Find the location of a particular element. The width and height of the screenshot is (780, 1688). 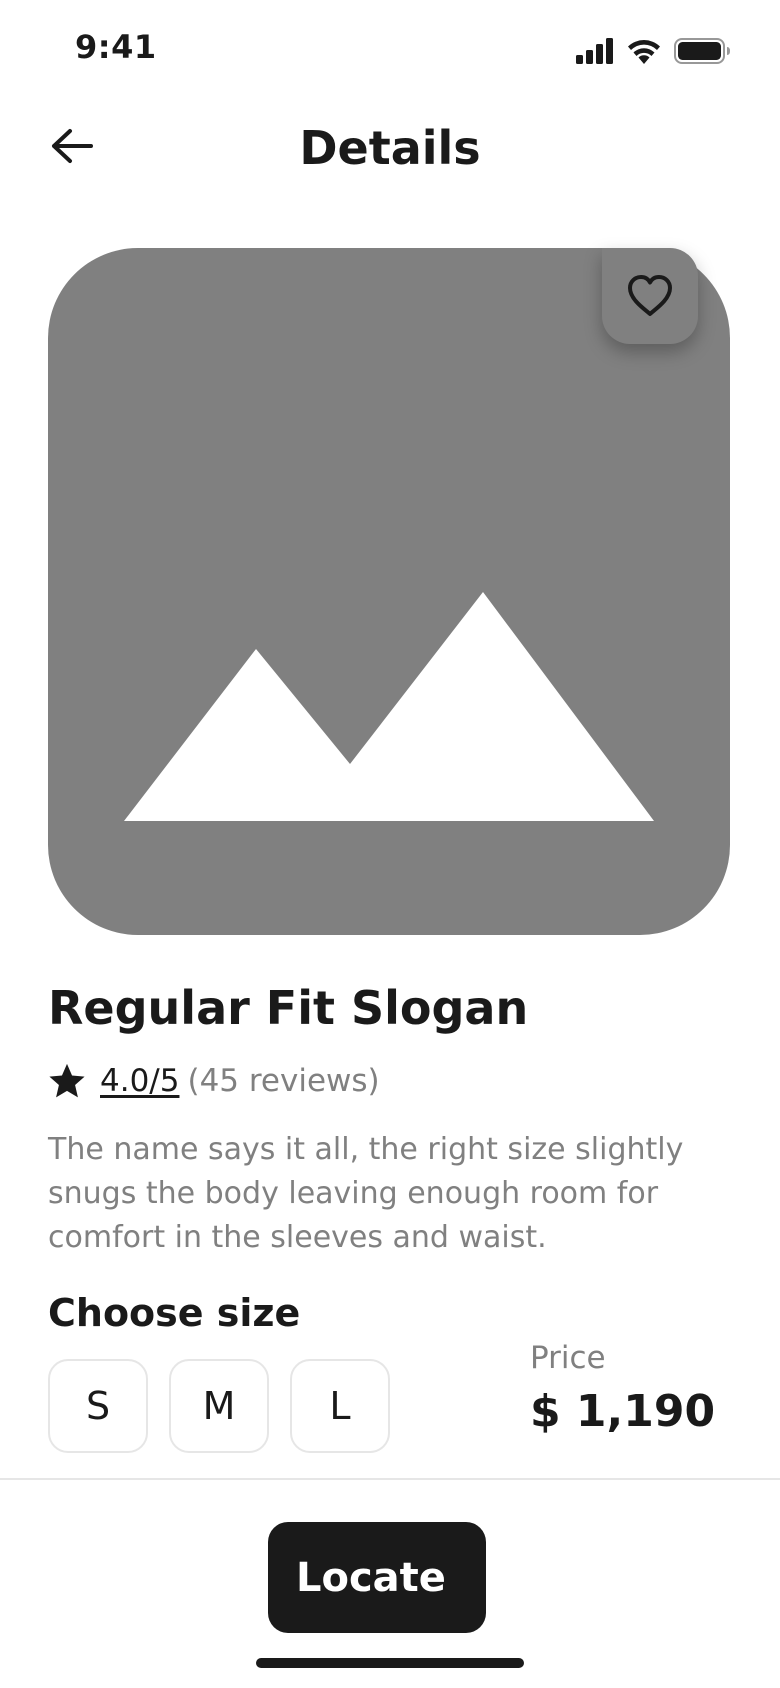

status-icons is located at coordinates (653, 51).